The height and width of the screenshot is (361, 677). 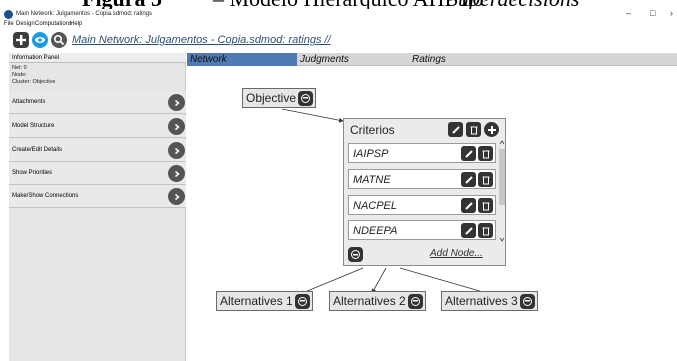 I want to click on menu-bar: File Design Computations Help, so click(x=338, y=24).